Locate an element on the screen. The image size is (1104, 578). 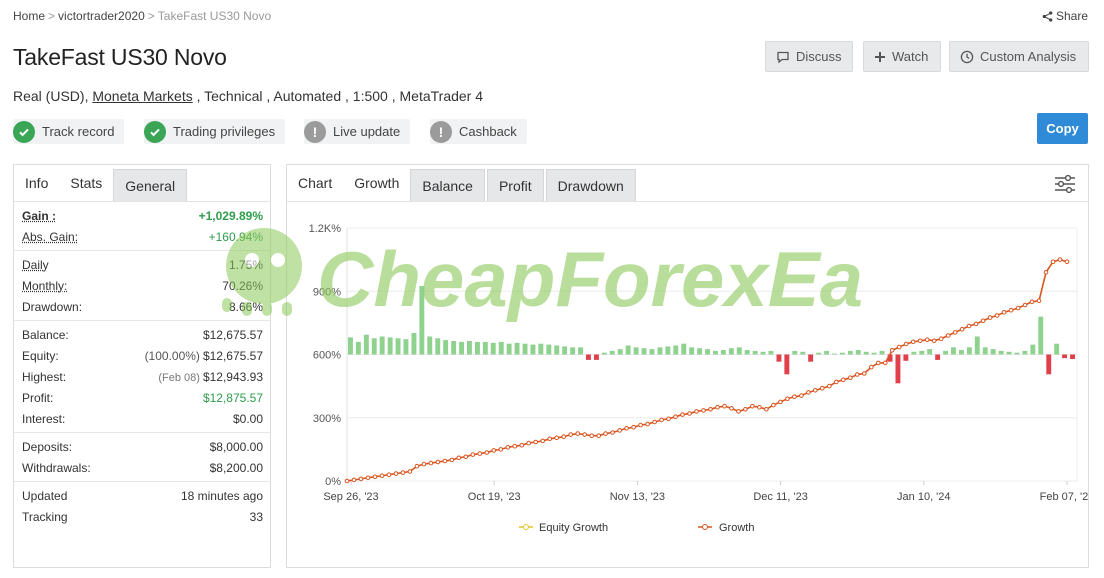
breadcrumb-home-link: Home is located at coordinates (29, 16).